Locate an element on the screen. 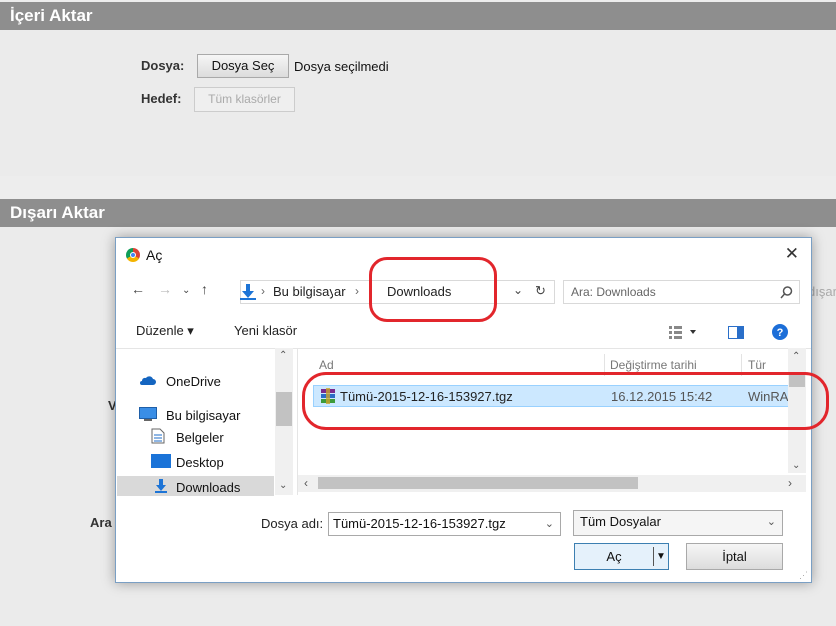 The height and width of the screenshot is (626, 836). recent-chevron-icon: ⌄ is located at coordinates (186, 290).